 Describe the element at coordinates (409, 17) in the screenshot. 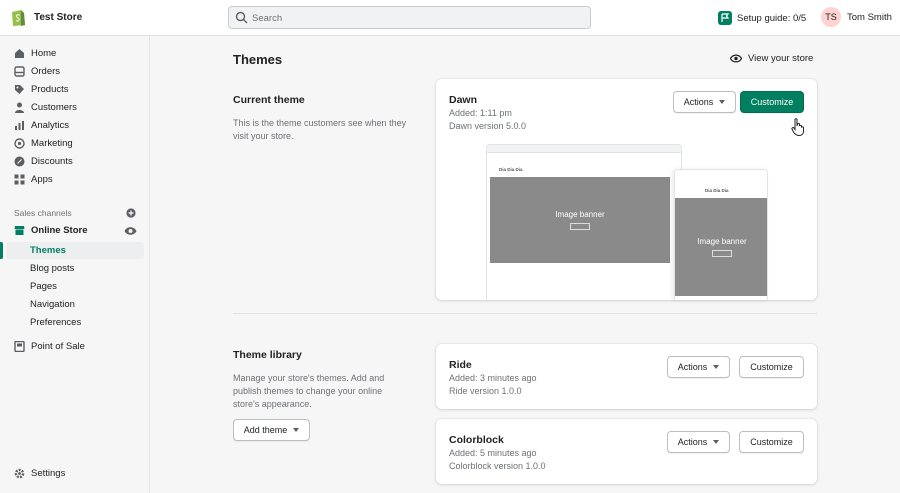

I see `search-input: Search` at that location.